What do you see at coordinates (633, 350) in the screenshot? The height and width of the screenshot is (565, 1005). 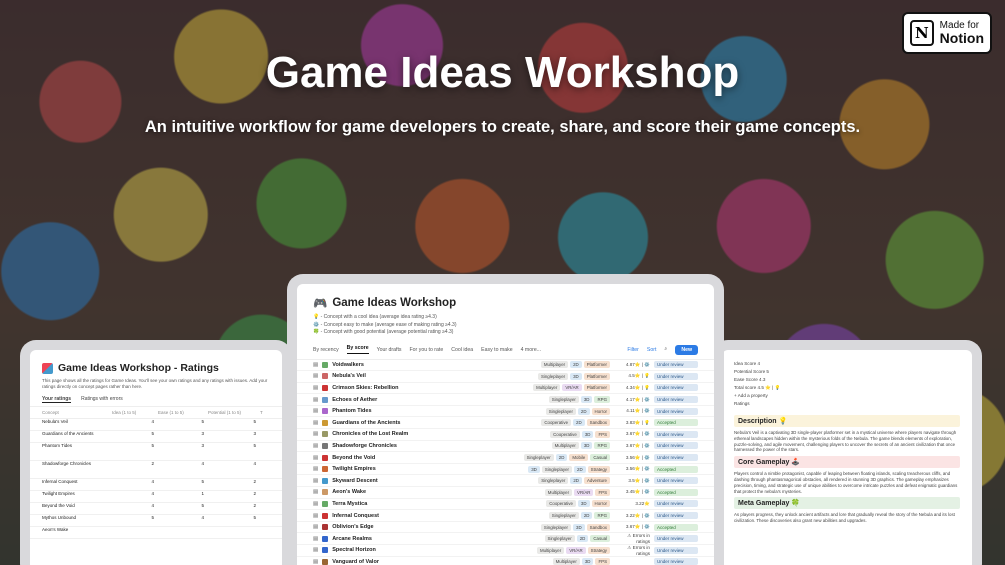 I see `filter-button: Filter` at bounding box center [633, 350].